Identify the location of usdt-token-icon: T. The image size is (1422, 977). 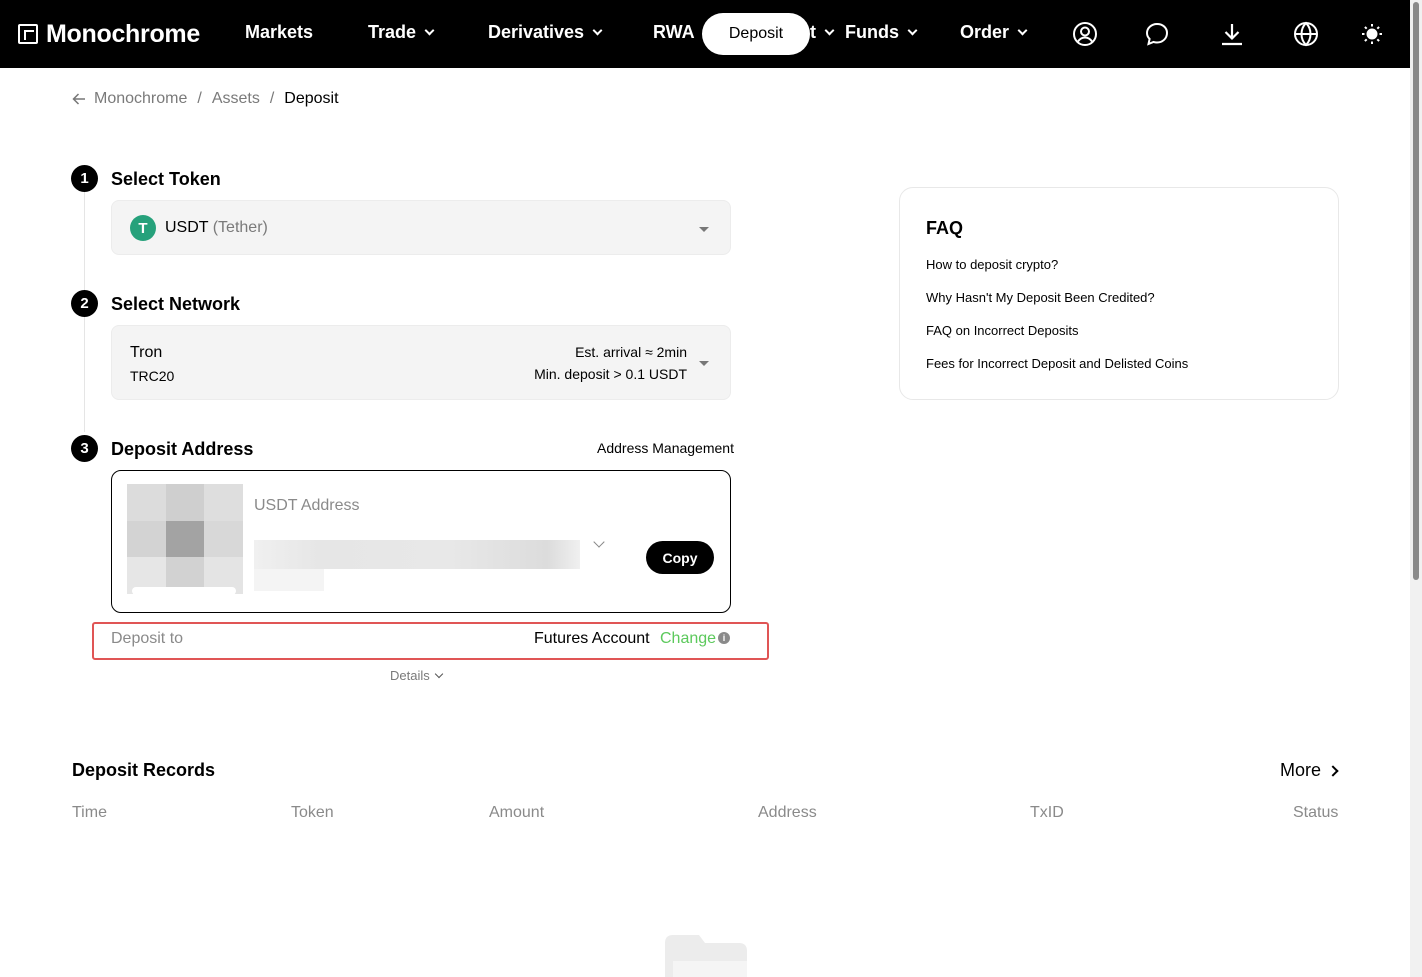
(143, 228).